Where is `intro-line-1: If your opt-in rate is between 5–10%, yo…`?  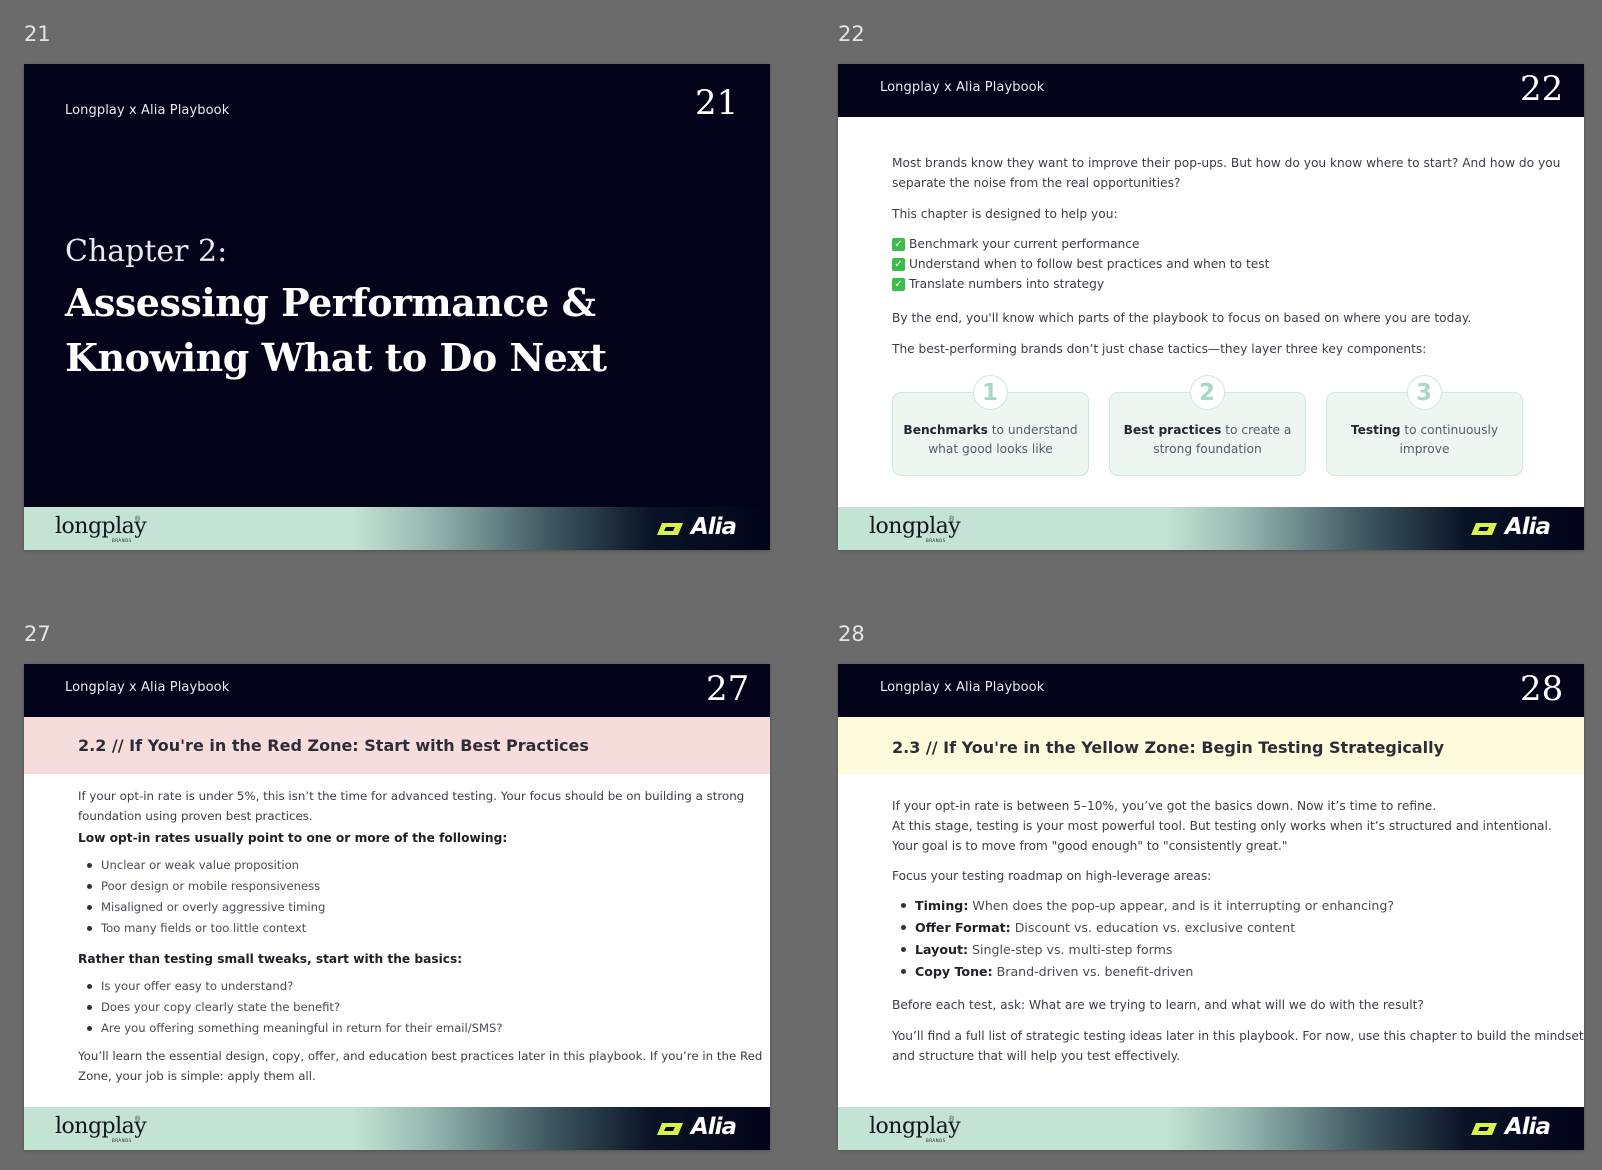 intro-line-1: If your opt-in rate is between 5–10%, yo… is located at coordinates (1164, 806).